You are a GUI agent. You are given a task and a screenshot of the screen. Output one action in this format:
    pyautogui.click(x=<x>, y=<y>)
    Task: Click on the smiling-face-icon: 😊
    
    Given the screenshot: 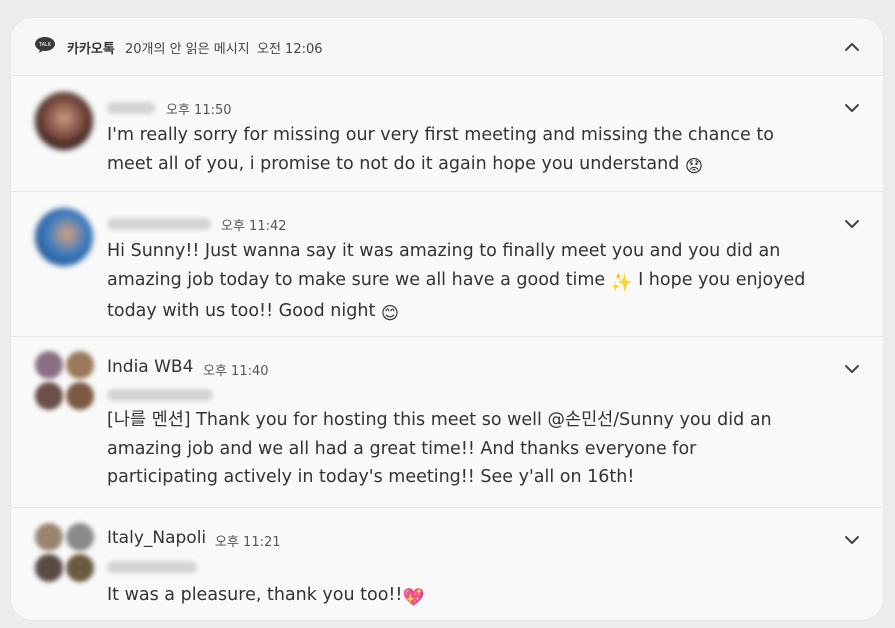 What is the action you would take?
    pyautogui.click(x=390, y=314)
    